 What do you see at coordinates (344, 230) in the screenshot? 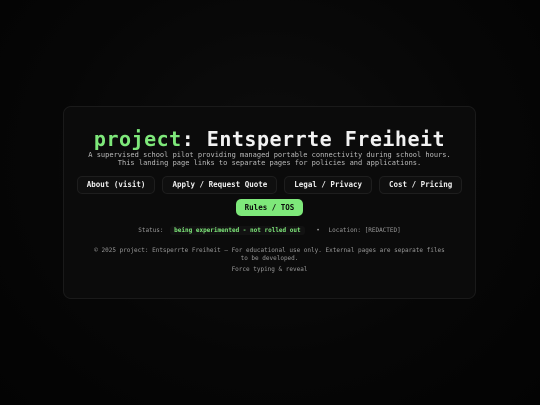
I see `location-label: Location:` at bounding box center [344, 230].